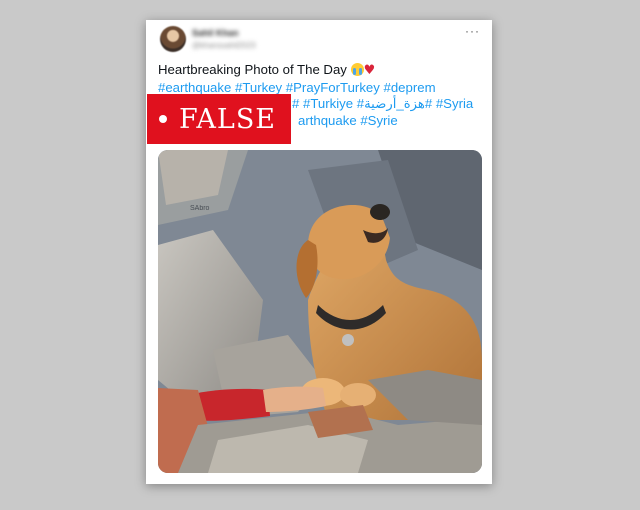  Describe the element at coordinates (224, 39) in the screenshot. I see `author-block: Sahil Khan @khanssahil2023` at that location.